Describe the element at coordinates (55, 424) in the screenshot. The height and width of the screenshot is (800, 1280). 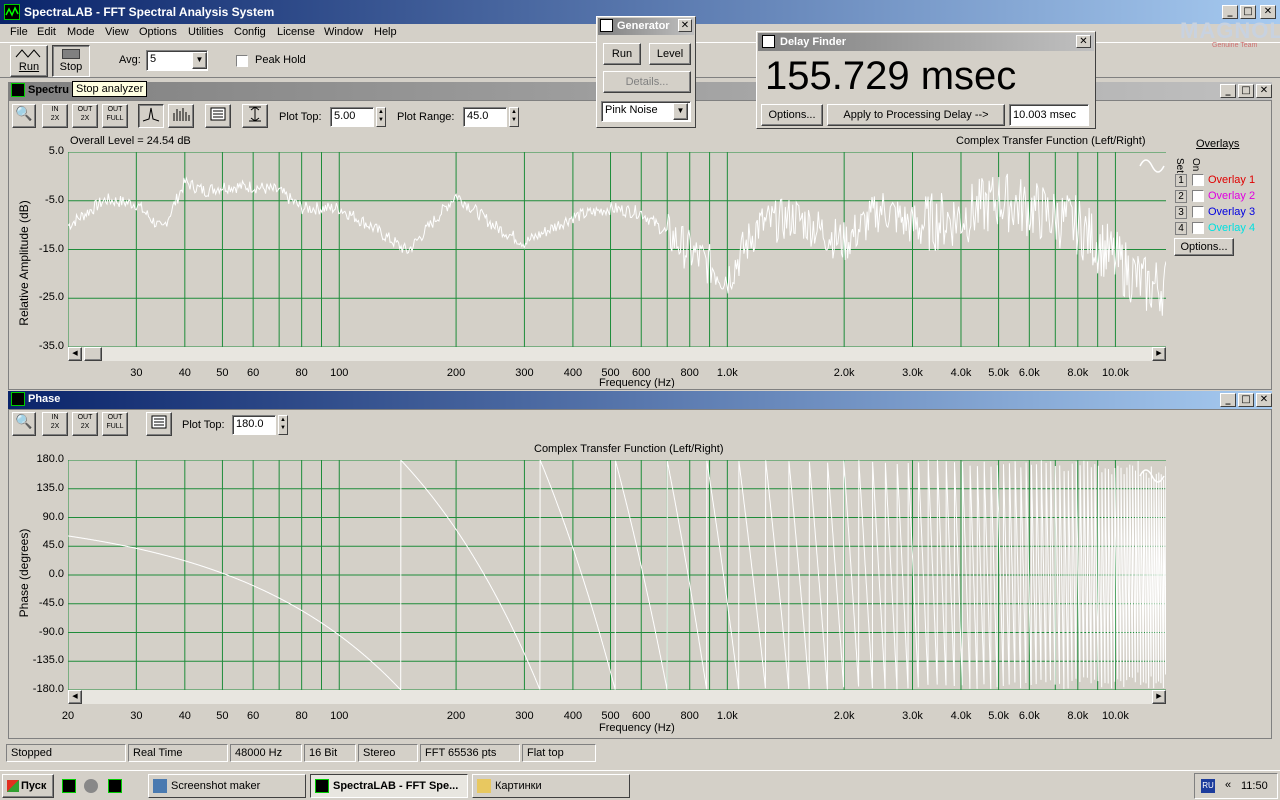
I see `phase-zoom-in-2x-icon: IN 2X` at that location.